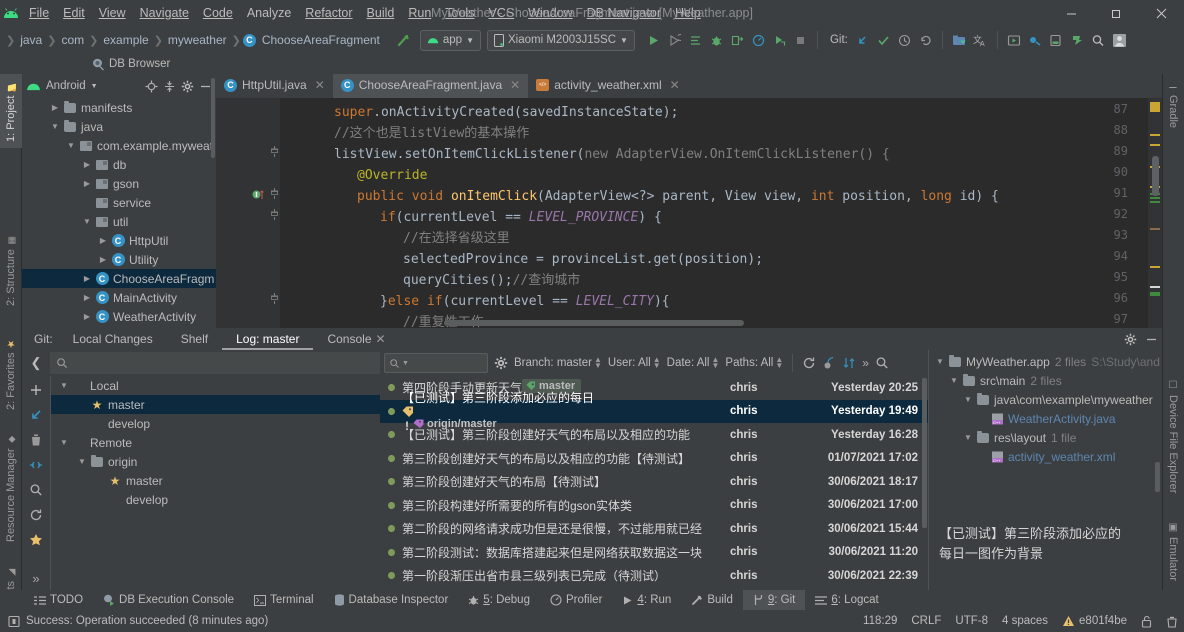 The image size is (1184, 632). What do you see at coordinates (391, 600) in the screenshot?
I see `bottom-tab-database-inspector: Database Inspector` at bounding box center [391, 600].